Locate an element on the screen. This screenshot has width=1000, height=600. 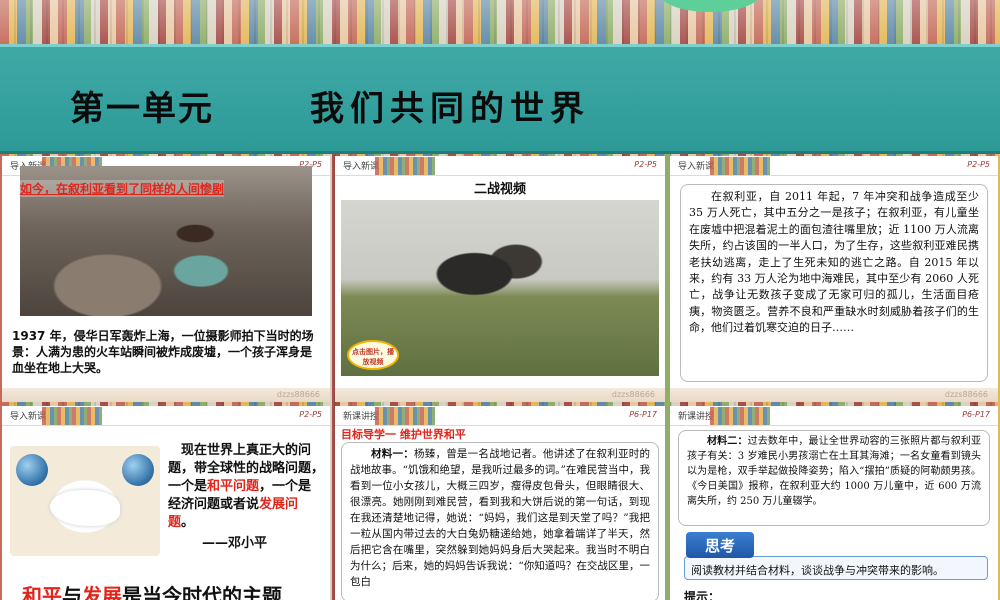
unit-title: 第一单元 is located at coordinates (142, 109).